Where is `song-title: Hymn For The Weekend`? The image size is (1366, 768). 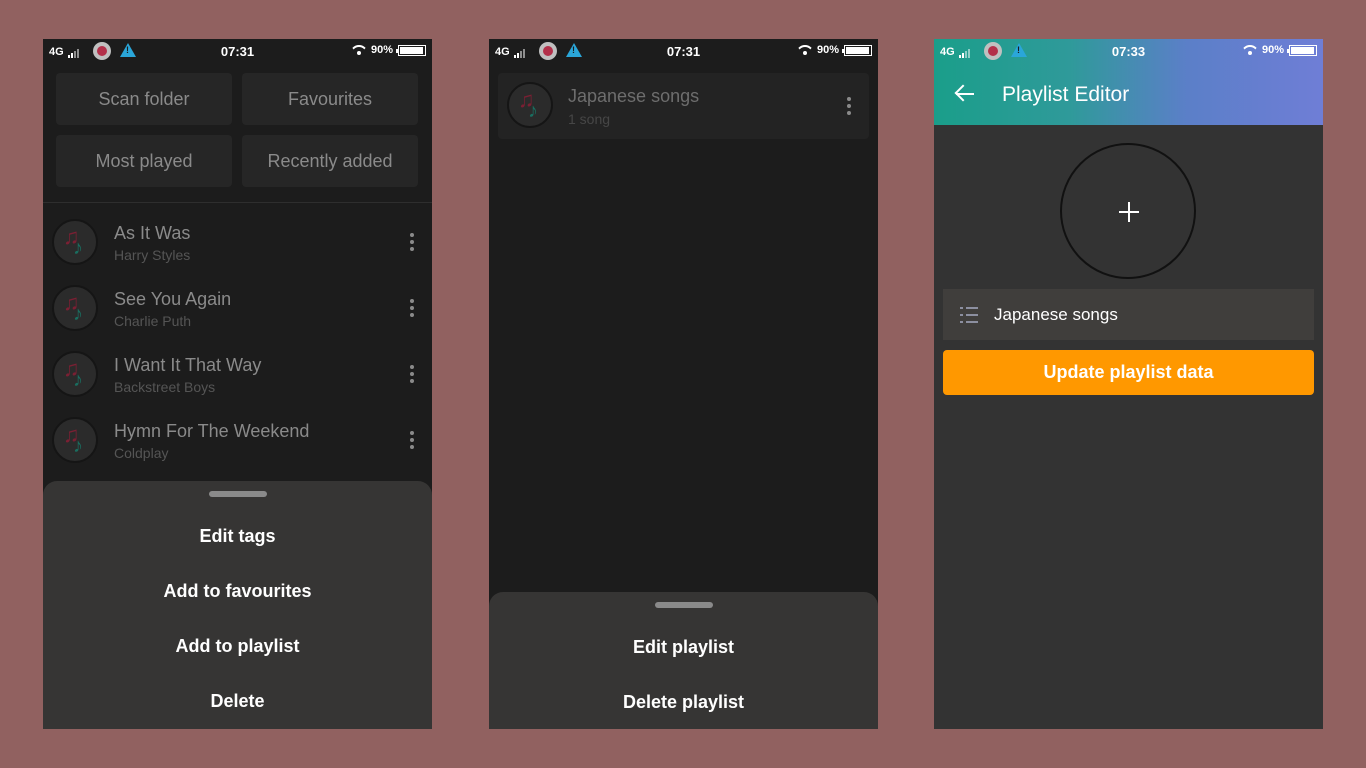
song-title: Hymn For The Weekend is located at coordinates (212, 431).